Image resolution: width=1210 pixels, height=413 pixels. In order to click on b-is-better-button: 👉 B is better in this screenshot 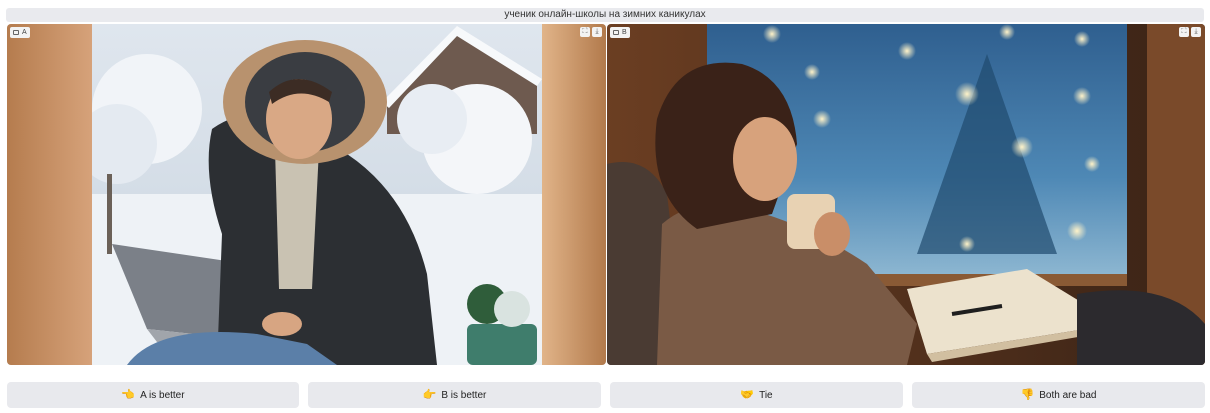, I will do `click(454, 395)`.